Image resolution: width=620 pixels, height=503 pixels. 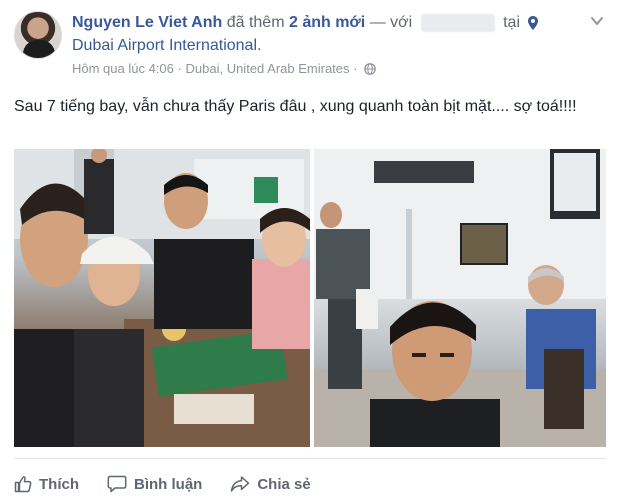 What do you see at coordinates (38, 35) in the screenshot?
I see `author-avatar` at bounding box center [38, 35].